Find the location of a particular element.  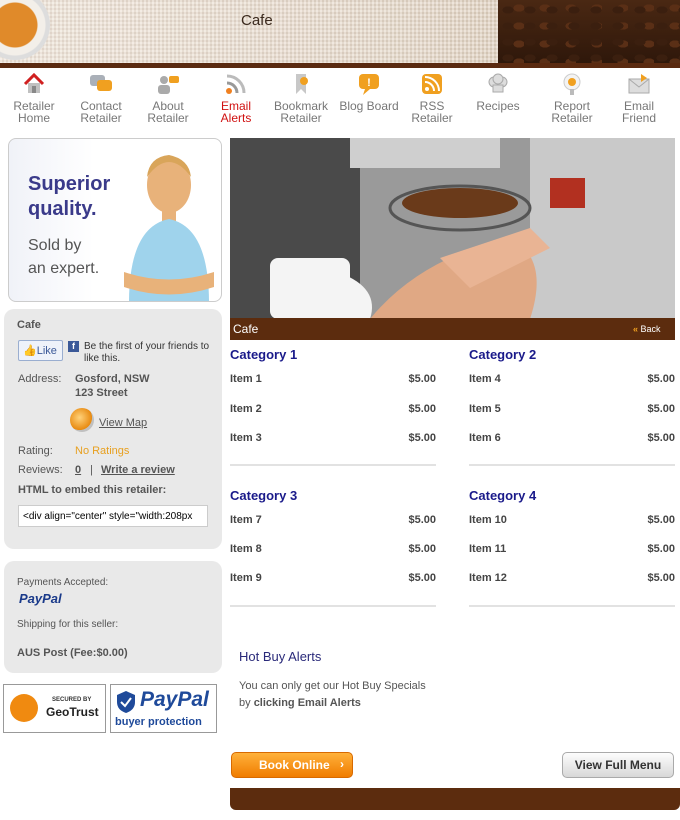

hot-buy-text: You can only get our Hot Buy Specials is located at coordinates (332, 686).